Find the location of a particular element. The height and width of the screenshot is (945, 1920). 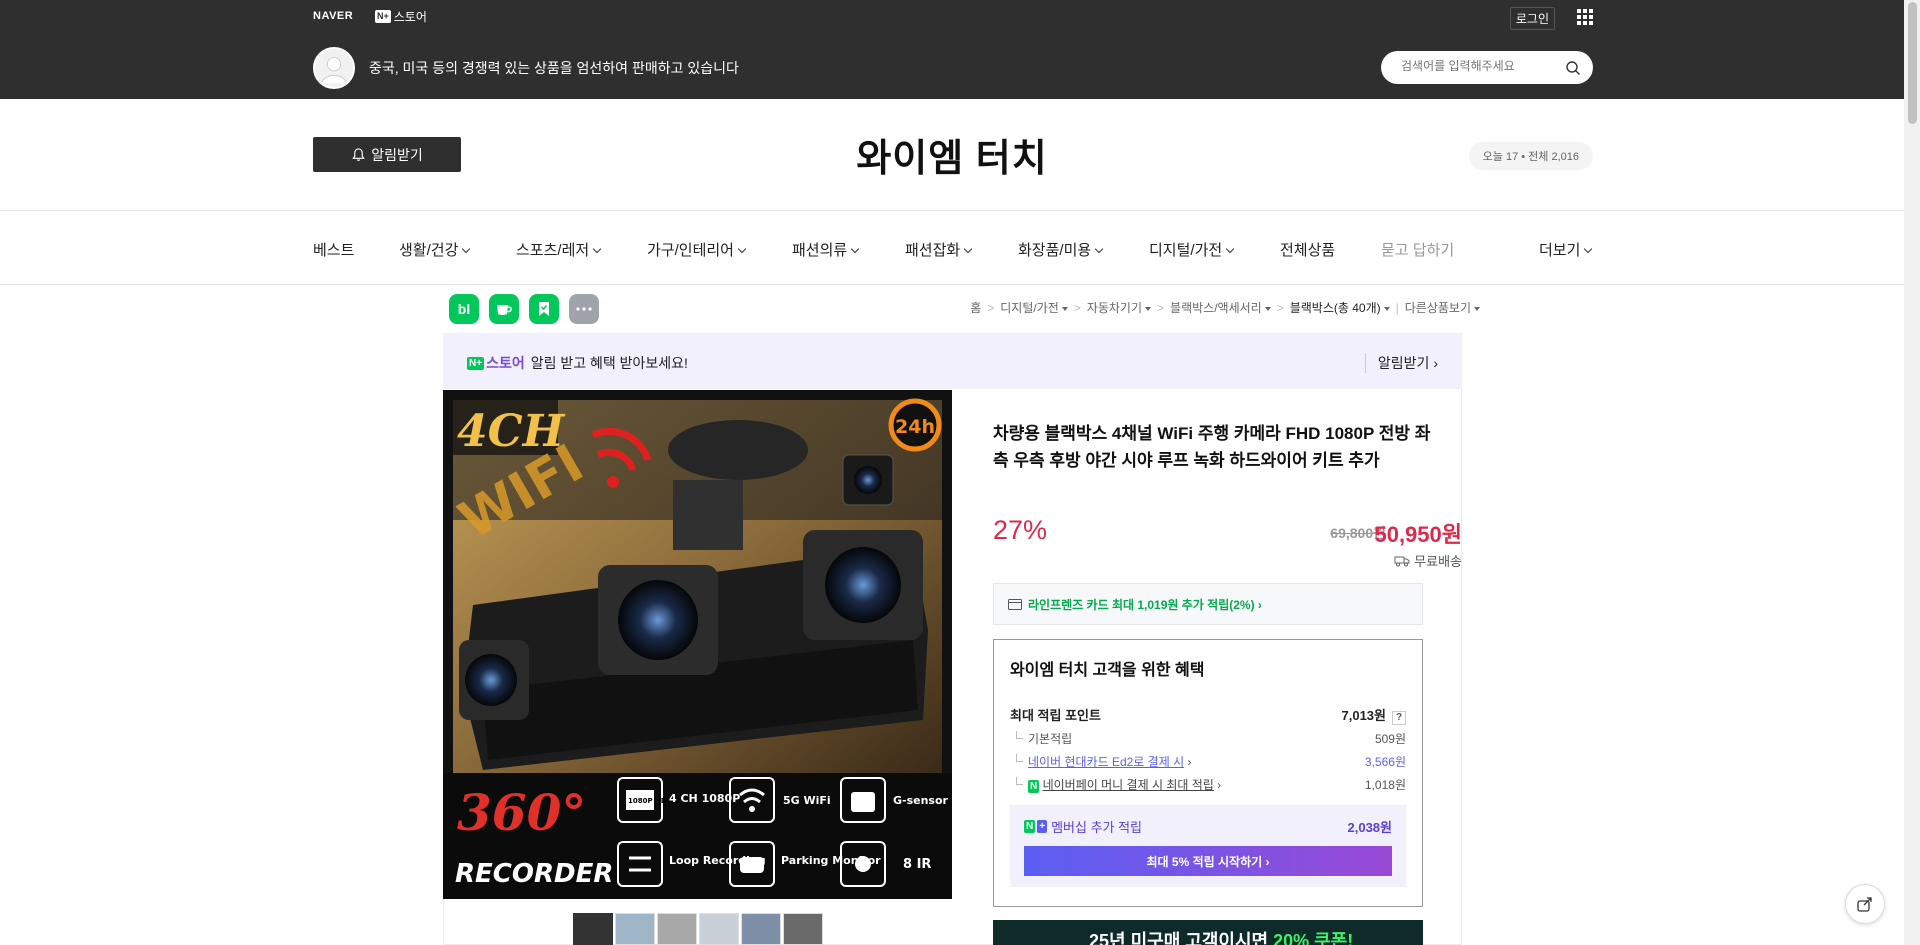

image-recorder-label: RECORDER is located at coordinates (534, 874).